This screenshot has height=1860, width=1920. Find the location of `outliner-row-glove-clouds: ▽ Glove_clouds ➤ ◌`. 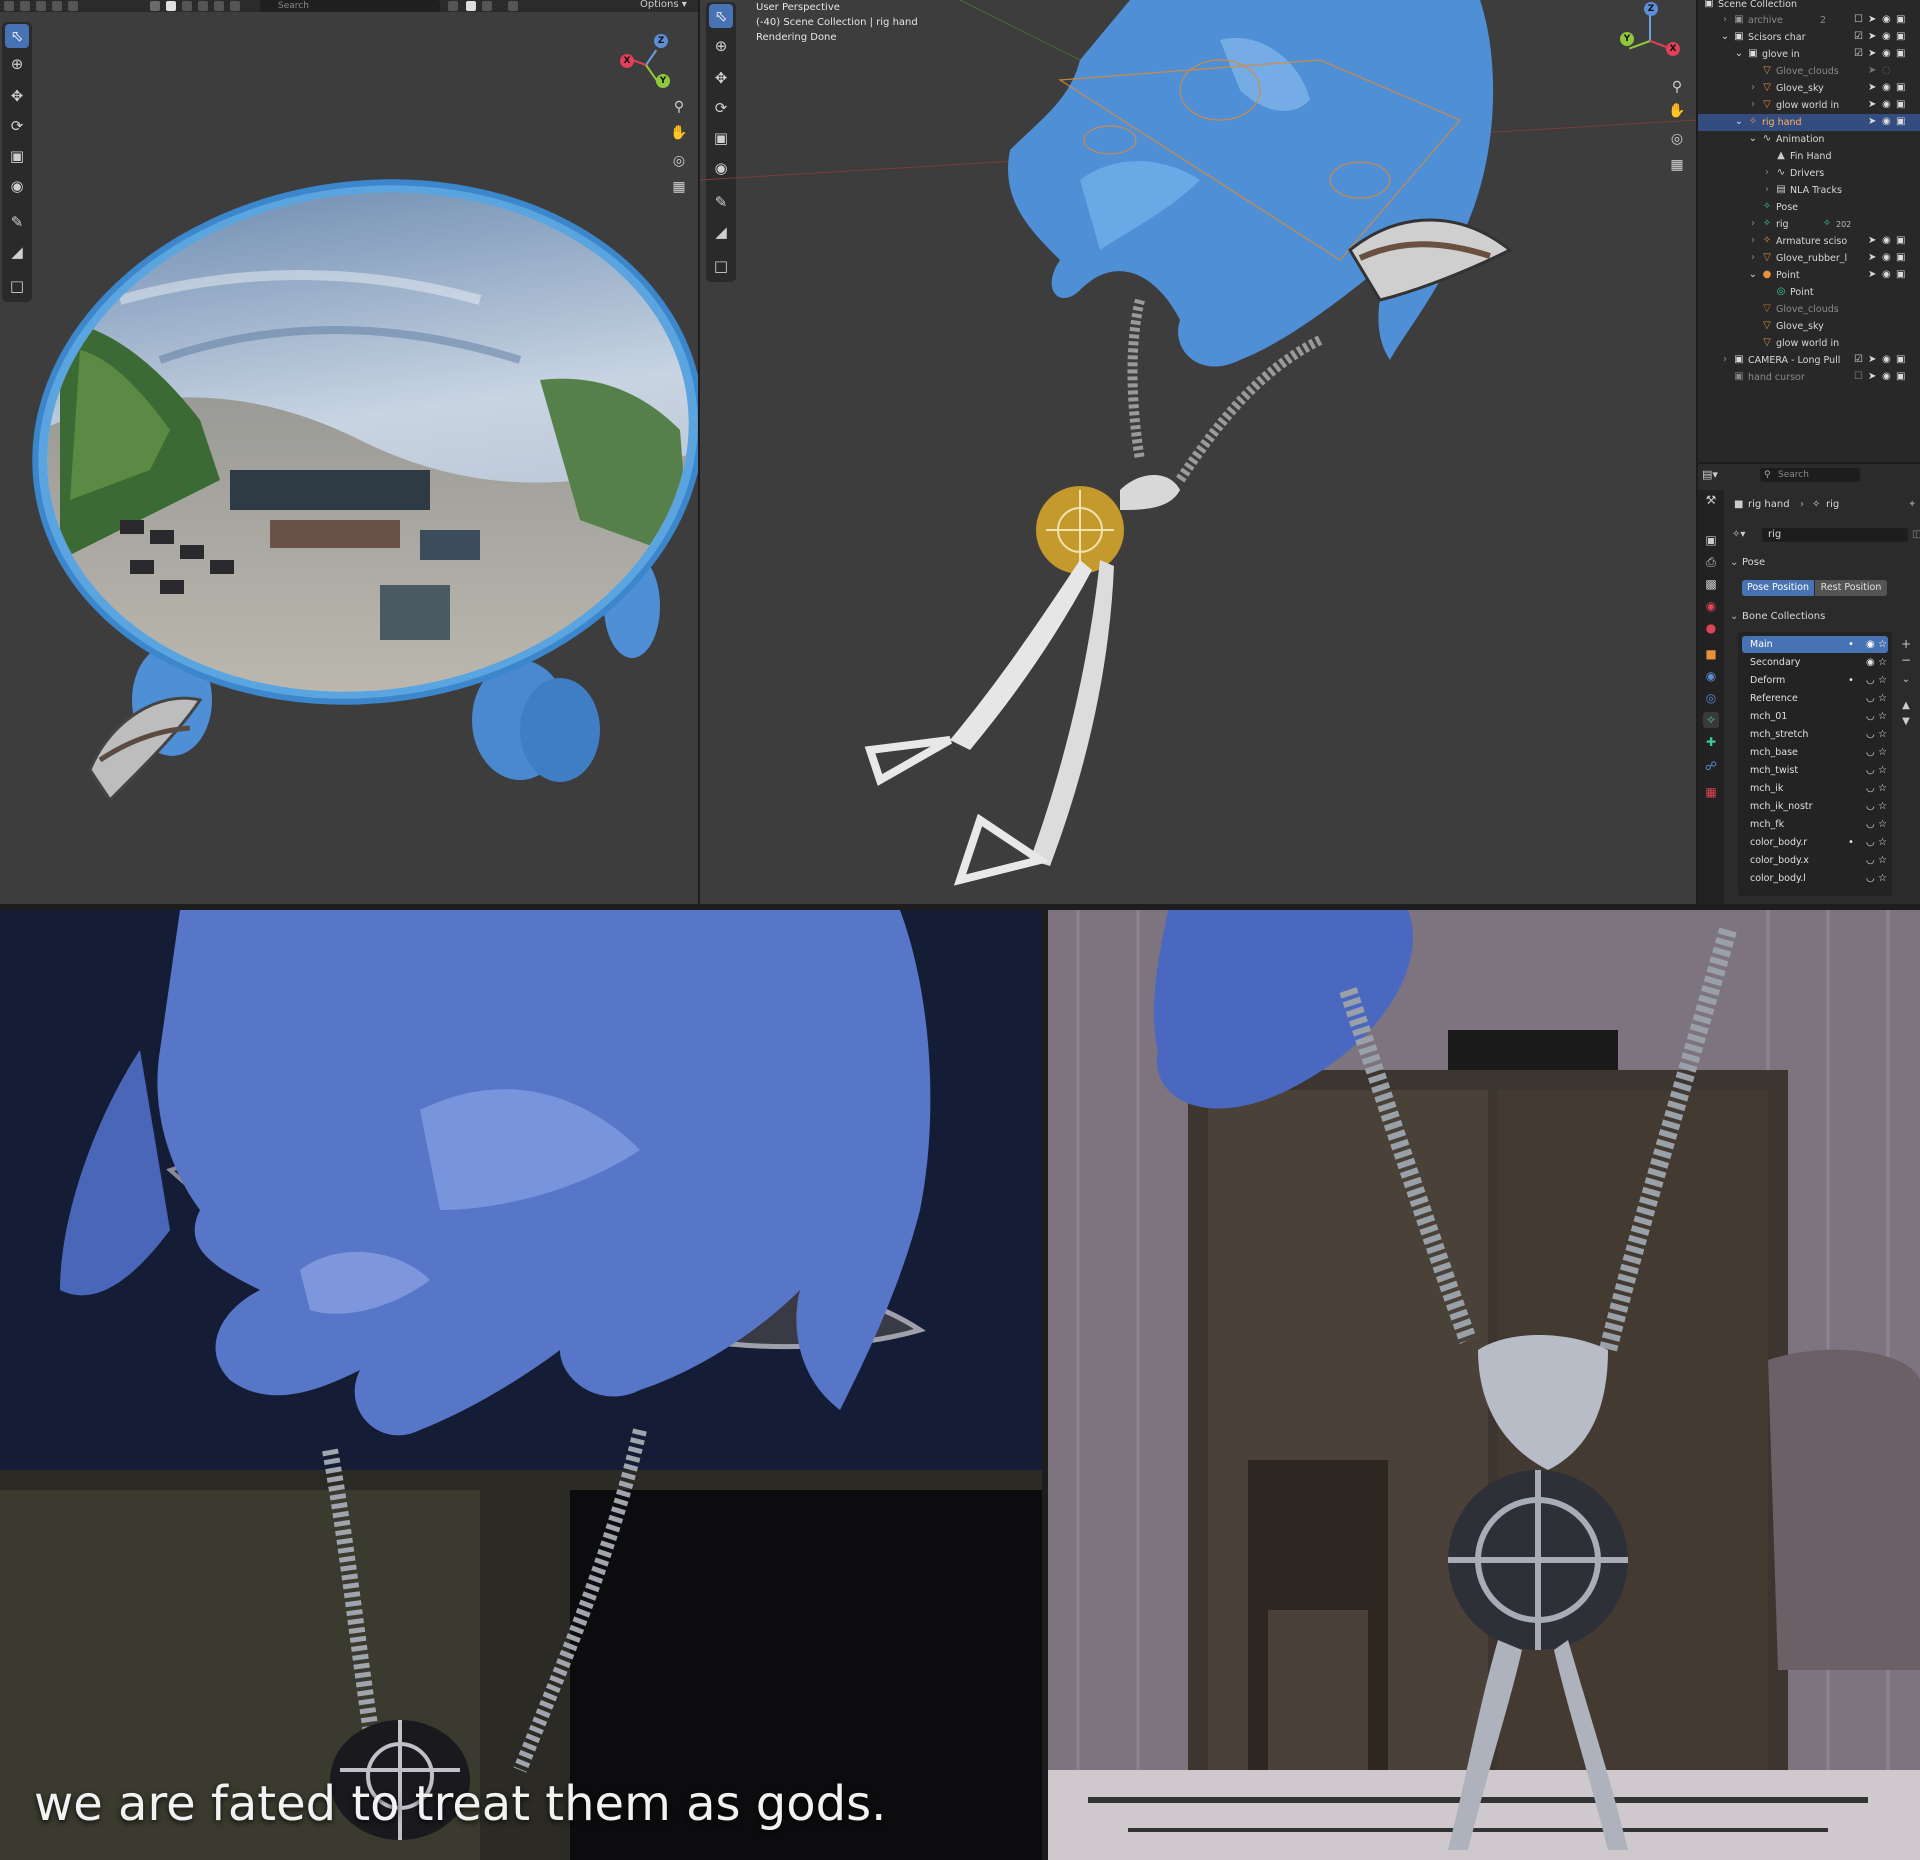

outliner-row-glove-clouds: ▽ Glove_clouds ➤ ◌ is located at coordinates (1809, 71).